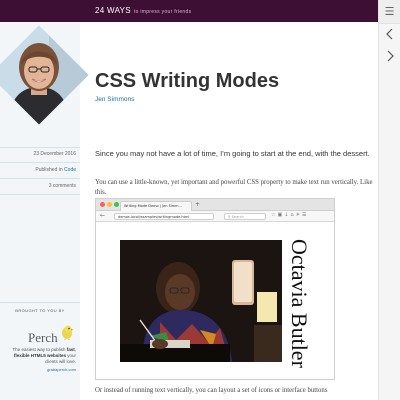 The height and width of the screenshot is (400, 400). I want to click on chevron-left-icon, so click(388, 34).